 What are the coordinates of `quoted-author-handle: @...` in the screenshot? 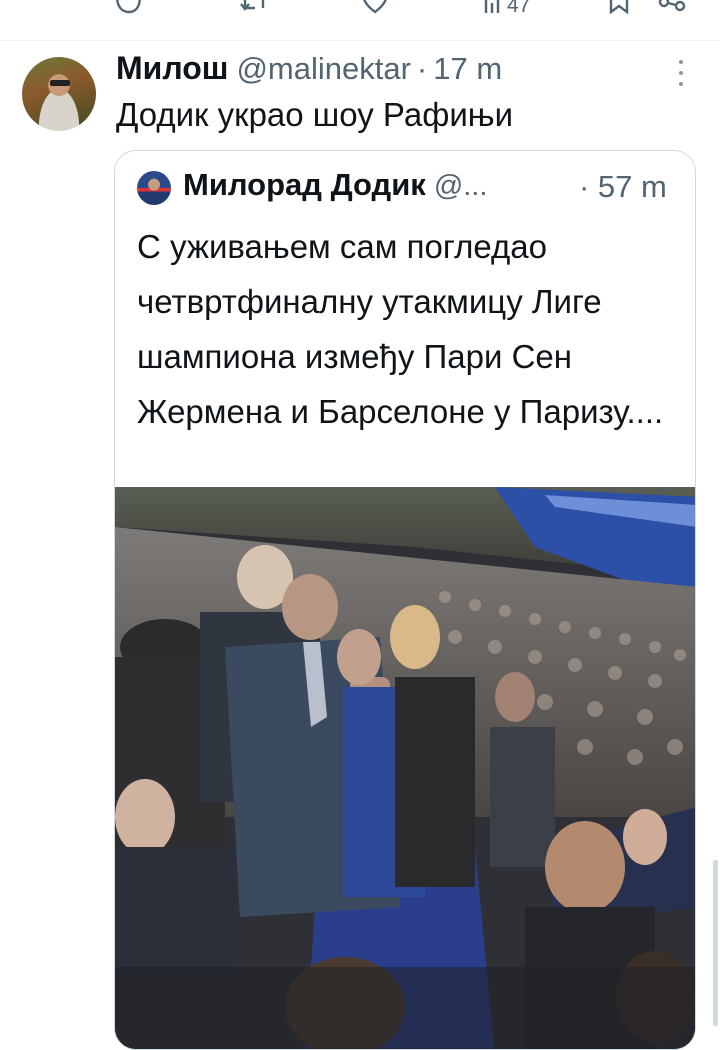 It's located at (461, 186).